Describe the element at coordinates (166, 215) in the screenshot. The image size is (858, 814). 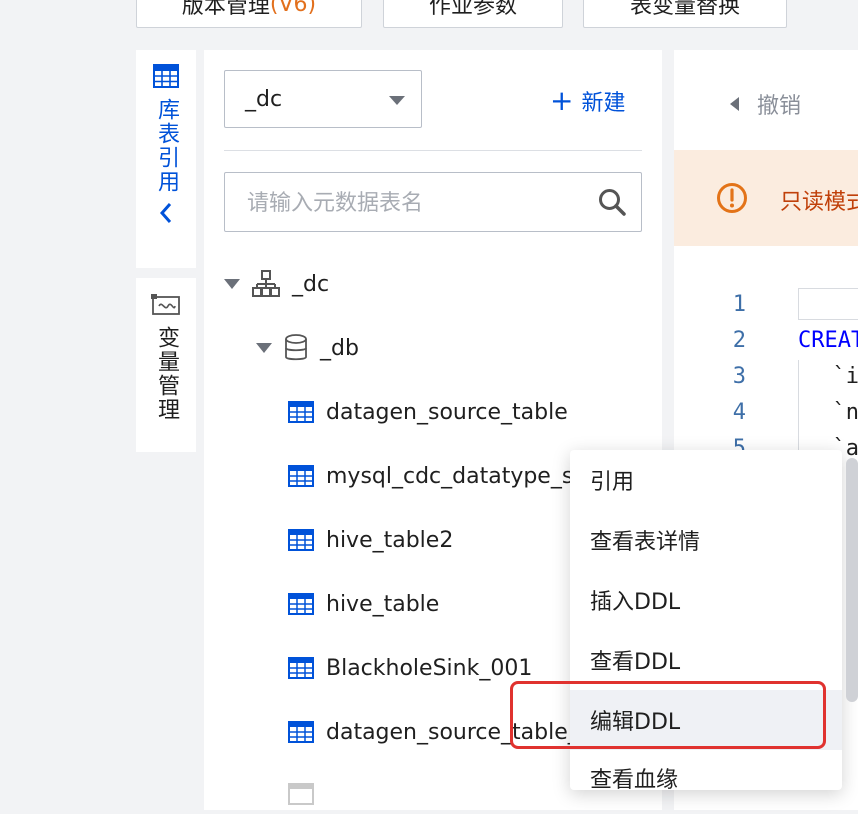
I see `chevron-left-icon` at that location.